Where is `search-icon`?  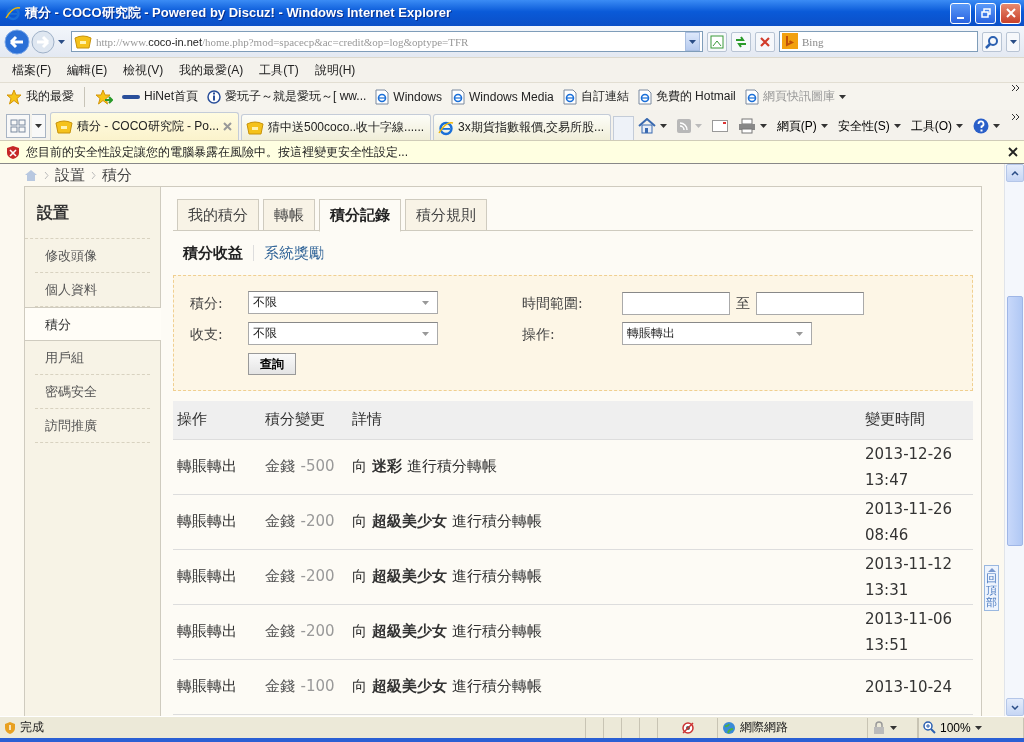
search-icon is located at coordinates (992, 41).